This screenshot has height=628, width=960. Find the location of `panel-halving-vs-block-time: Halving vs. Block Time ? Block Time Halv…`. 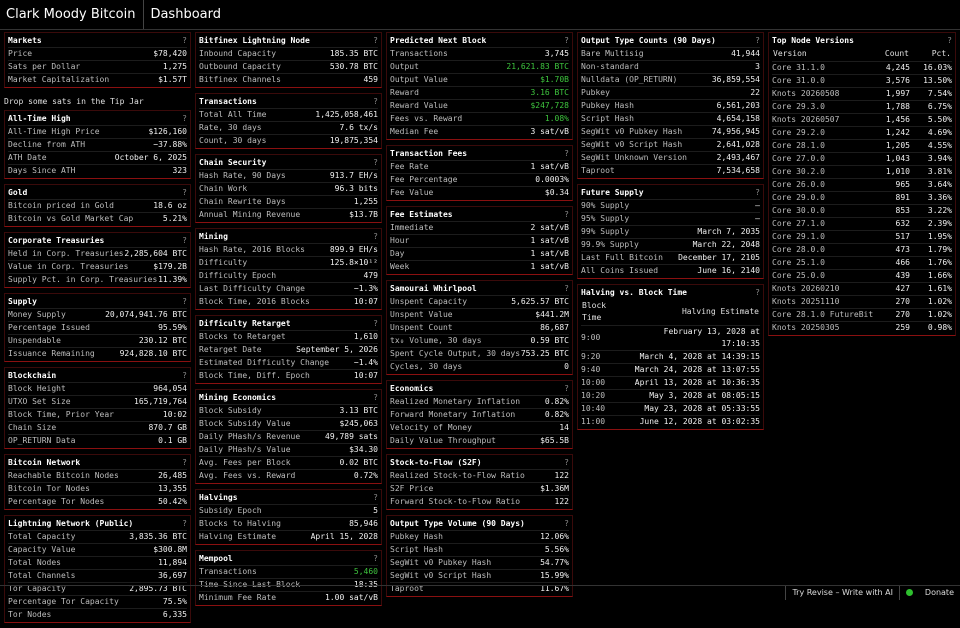

panel-halving-vs-block-time: Halving vs. Block Time ? Block Time Halv… is located at coordinates (670, 357).